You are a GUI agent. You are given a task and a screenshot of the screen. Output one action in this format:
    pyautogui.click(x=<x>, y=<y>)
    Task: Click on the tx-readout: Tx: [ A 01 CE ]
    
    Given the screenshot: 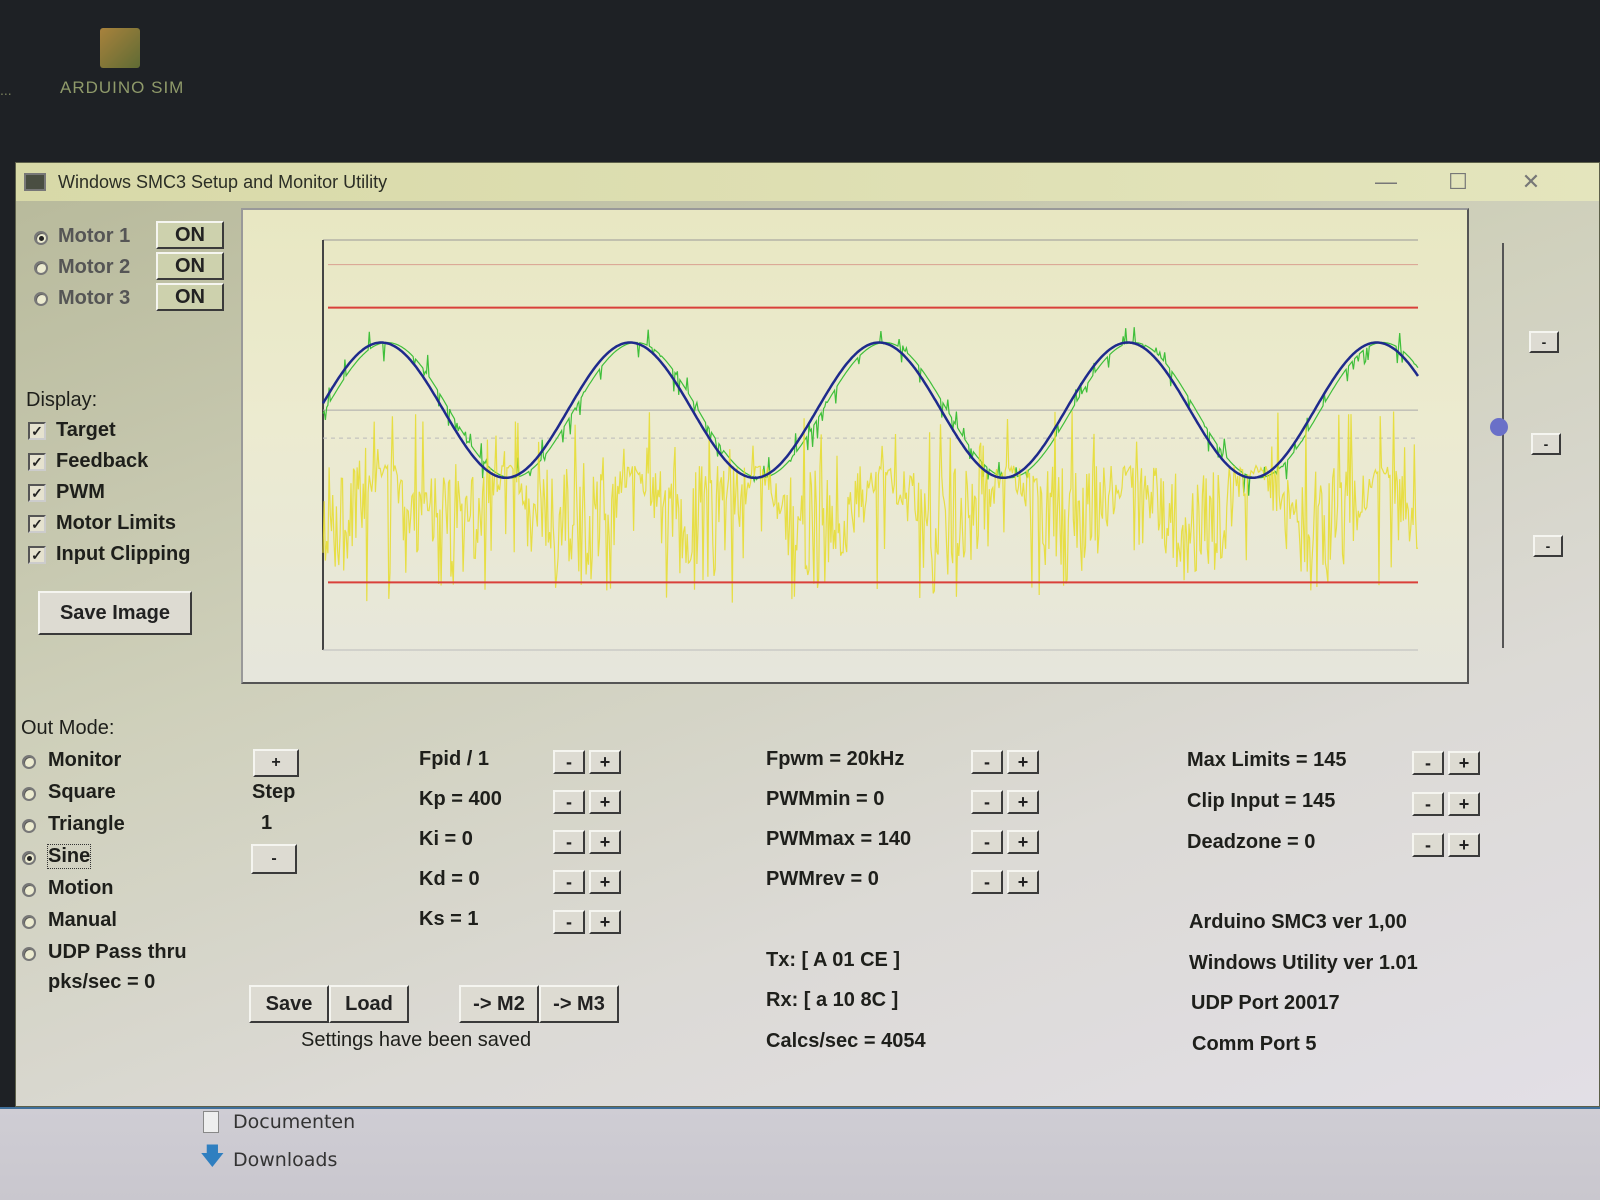 What is the action you would take?
    pyautogui.click(x=833, y=960)
    